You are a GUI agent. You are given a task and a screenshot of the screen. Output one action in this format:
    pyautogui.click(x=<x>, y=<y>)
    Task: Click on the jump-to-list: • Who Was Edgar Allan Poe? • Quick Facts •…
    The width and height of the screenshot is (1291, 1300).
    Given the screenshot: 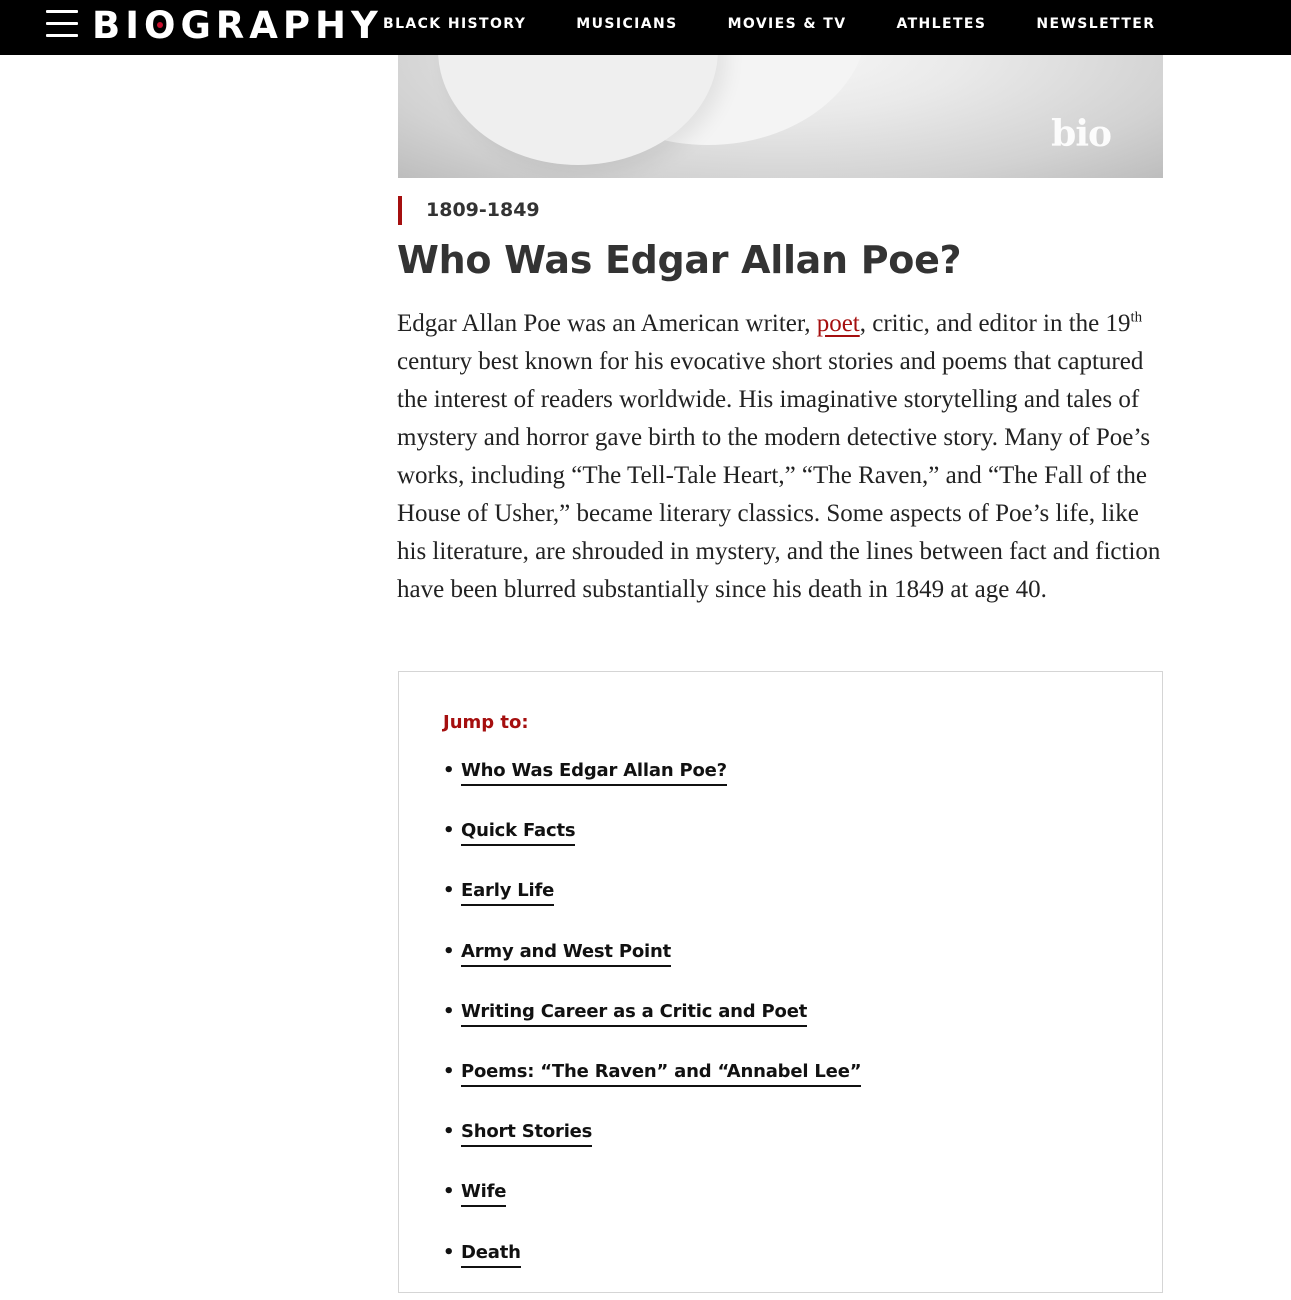 What is the action you would take?
    pyautogui.click(x=652, y=1029)
    